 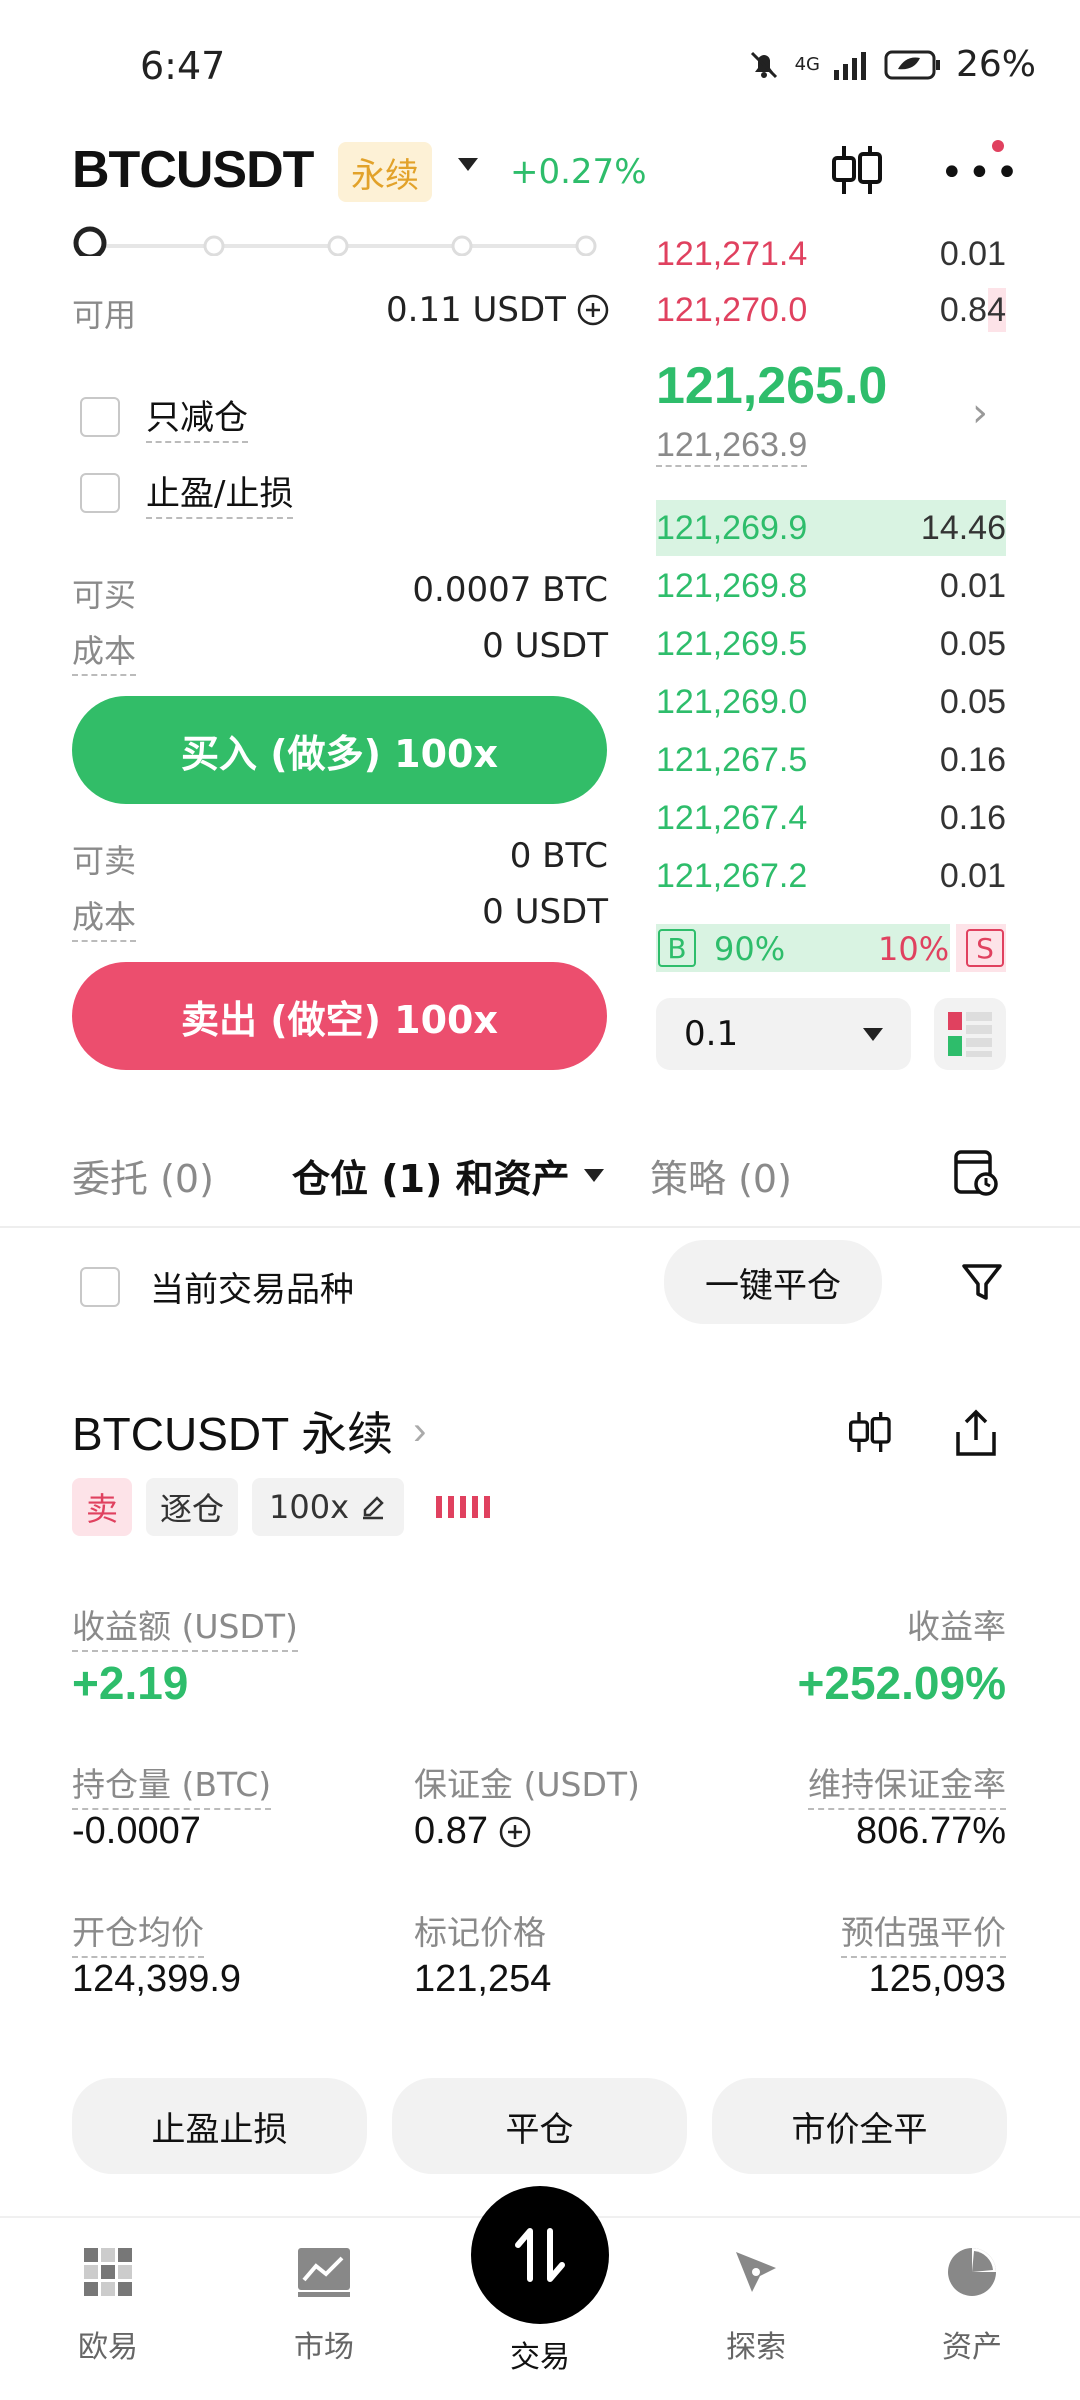 What do you see at coordinates (104, 651) in the screenshot?
I see `buy-cost-label: 成本` at bounding box center [104, 651].